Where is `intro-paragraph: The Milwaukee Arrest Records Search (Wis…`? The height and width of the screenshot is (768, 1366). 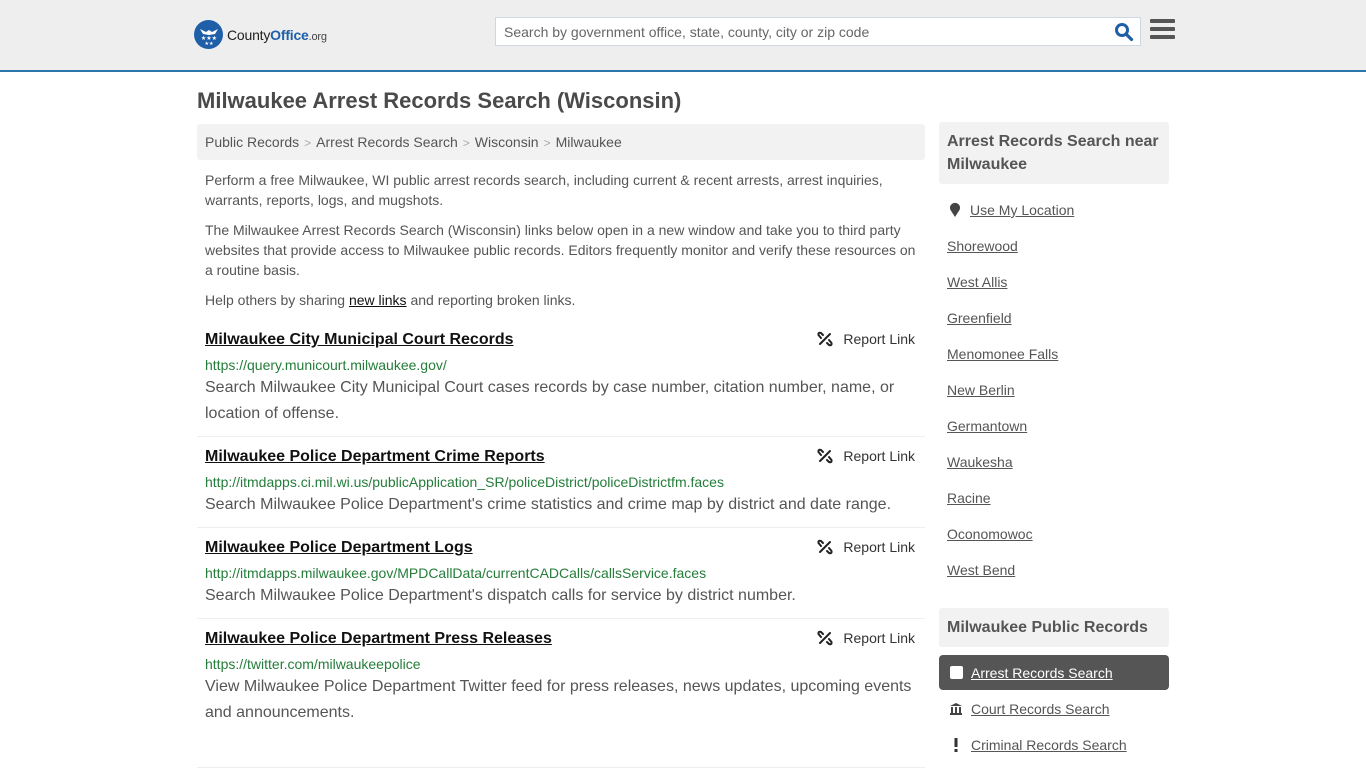 intro-paragraph: The Milwaukee Arrest Records Search (Wis… is located at coordinates (560, 250).